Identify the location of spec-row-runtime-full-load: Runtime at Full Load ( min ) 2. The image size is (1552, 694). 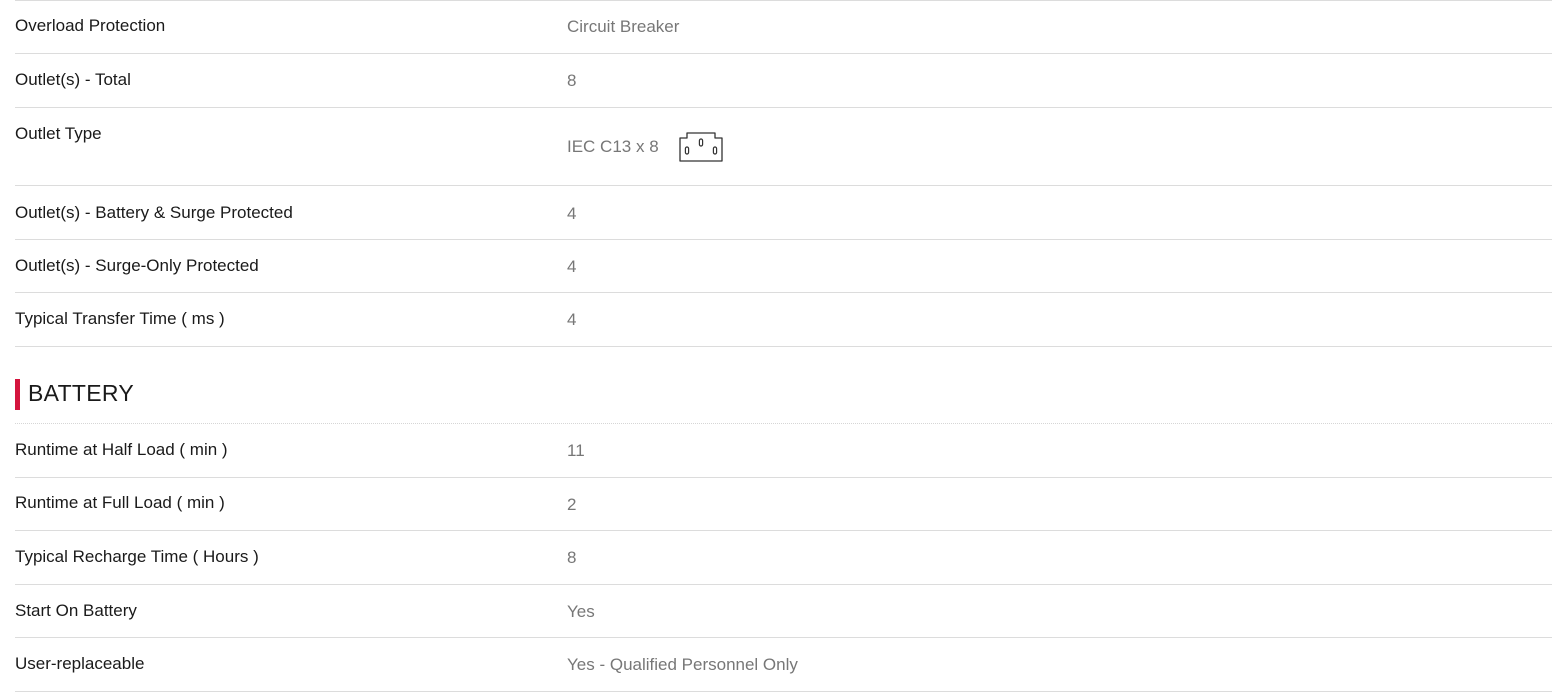
(783, 504).